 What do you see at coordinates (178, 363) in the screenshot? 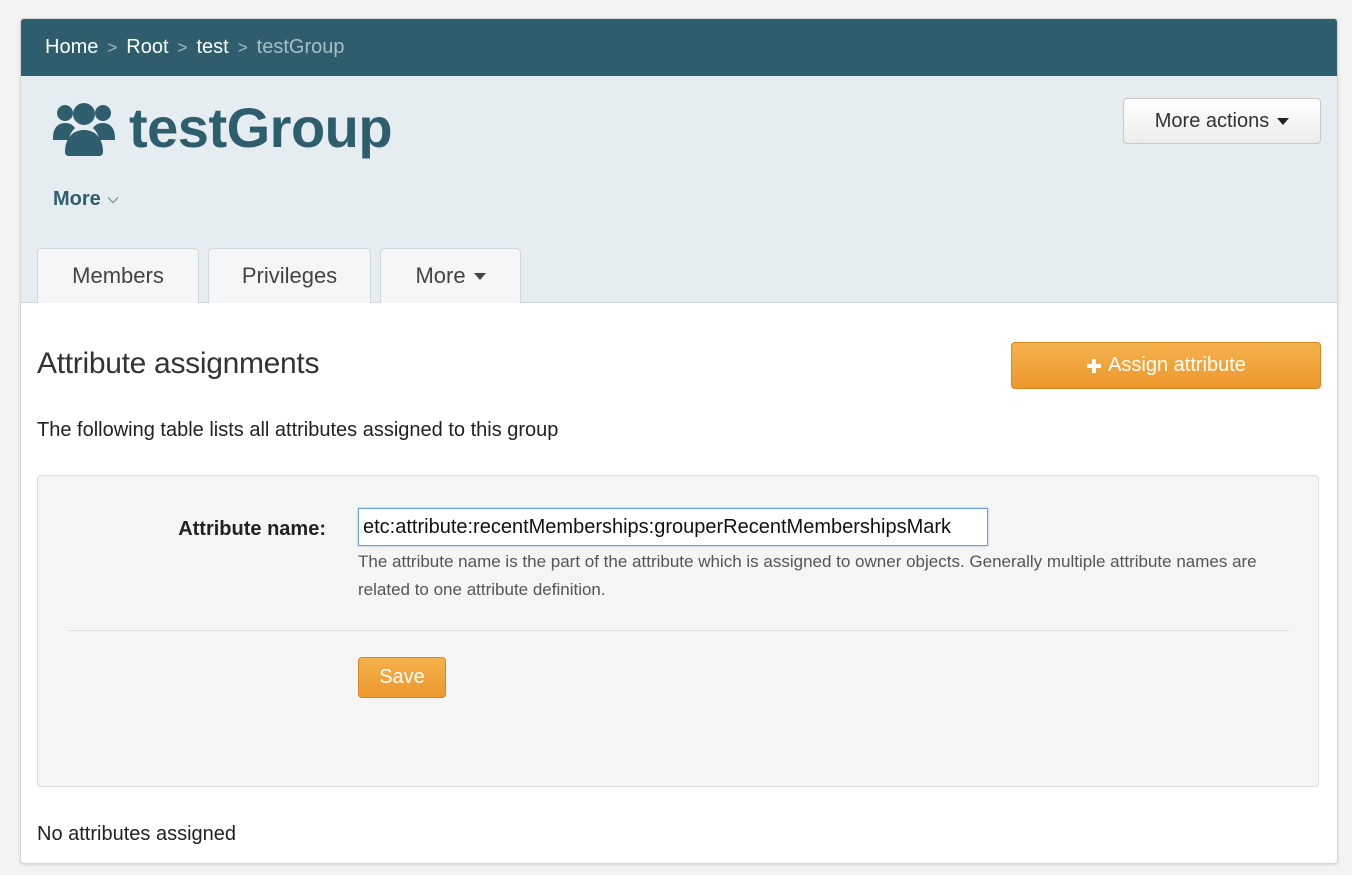
I see `section-title: Attribute assignments` at bounding box center [178, 363].